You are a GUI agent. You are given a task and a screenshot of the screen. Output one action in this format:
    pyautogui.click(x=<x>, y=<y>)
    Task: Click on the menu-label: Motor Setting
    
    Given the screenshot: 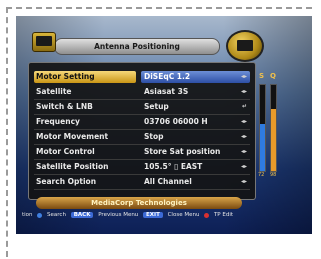 What is the action you would take?
    pyautogui.click(x=85, y=77)
    